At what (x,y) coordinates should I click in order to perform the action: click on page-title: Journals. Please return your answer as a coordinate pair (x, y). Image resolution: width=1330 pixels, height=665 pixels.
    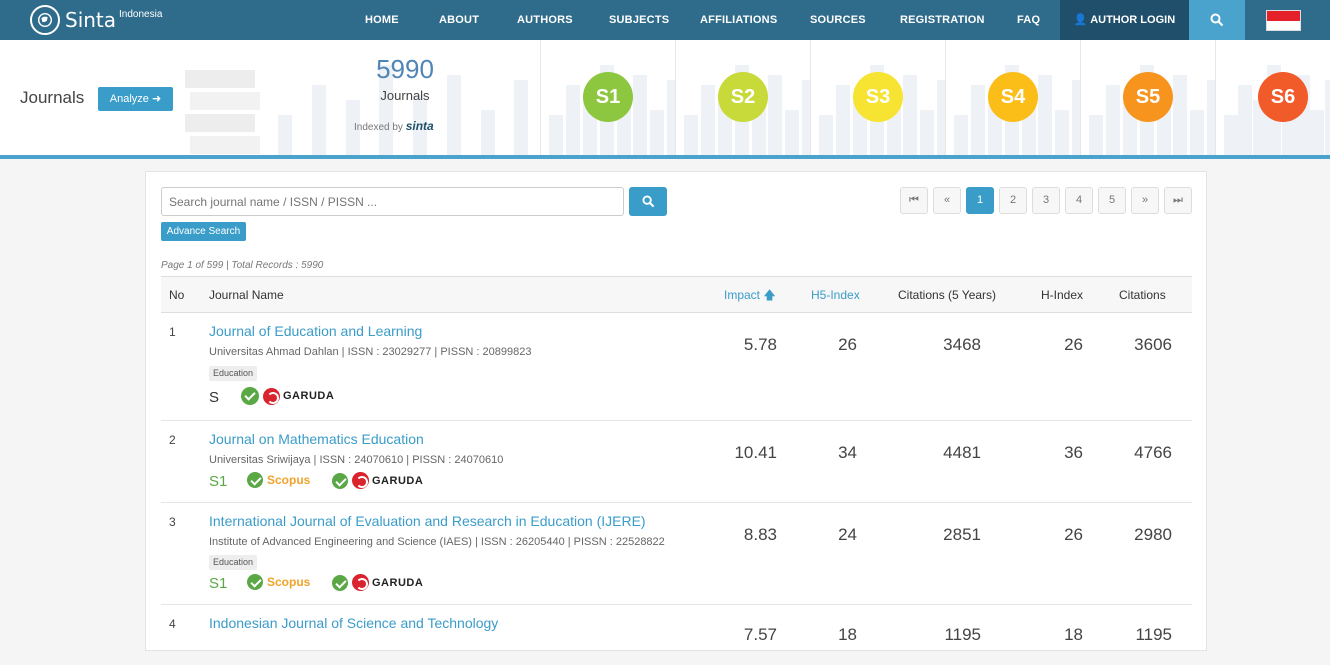
    Looking at the image, I should click on (52, 97).